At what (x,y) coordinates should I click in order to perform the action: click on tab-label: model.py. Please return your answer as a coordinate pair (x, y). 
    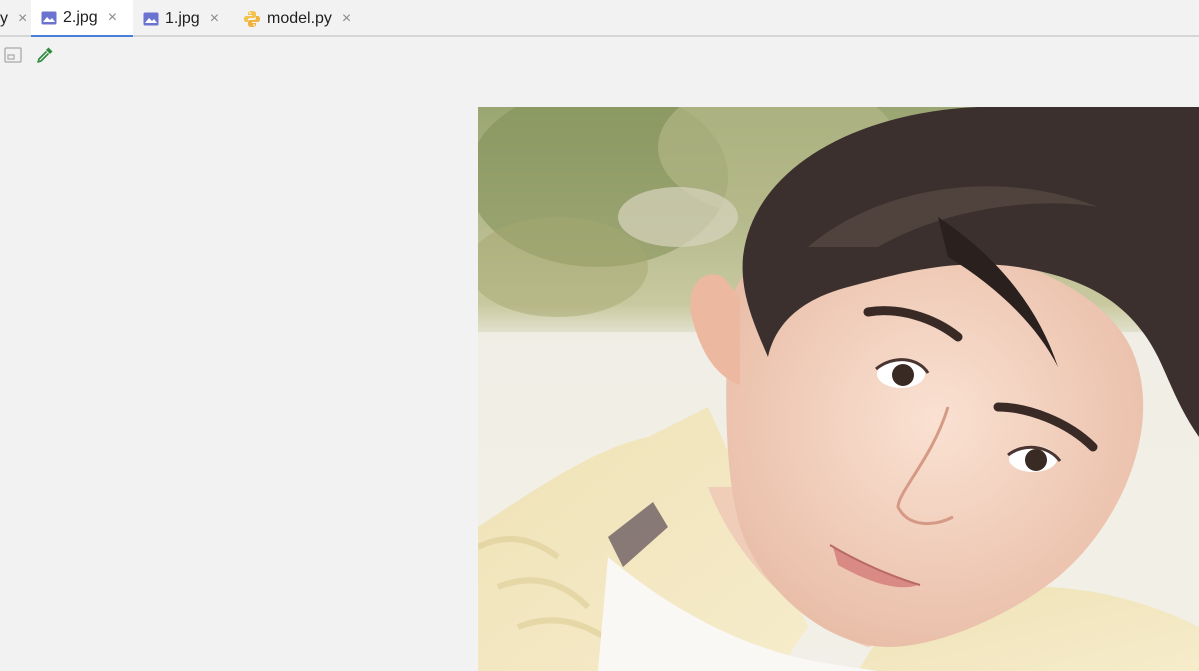
    Looking at the image, I should click on (299, 18).